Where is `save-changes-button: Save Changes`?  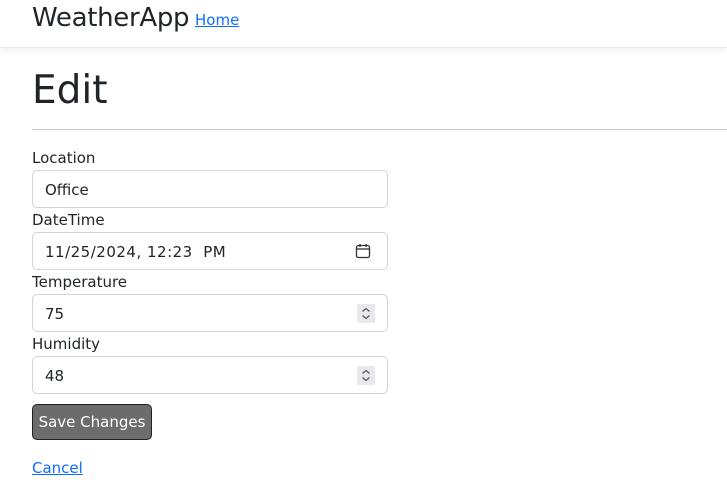
save-changes-button: Save Changes is located at coordinates (92, 422).